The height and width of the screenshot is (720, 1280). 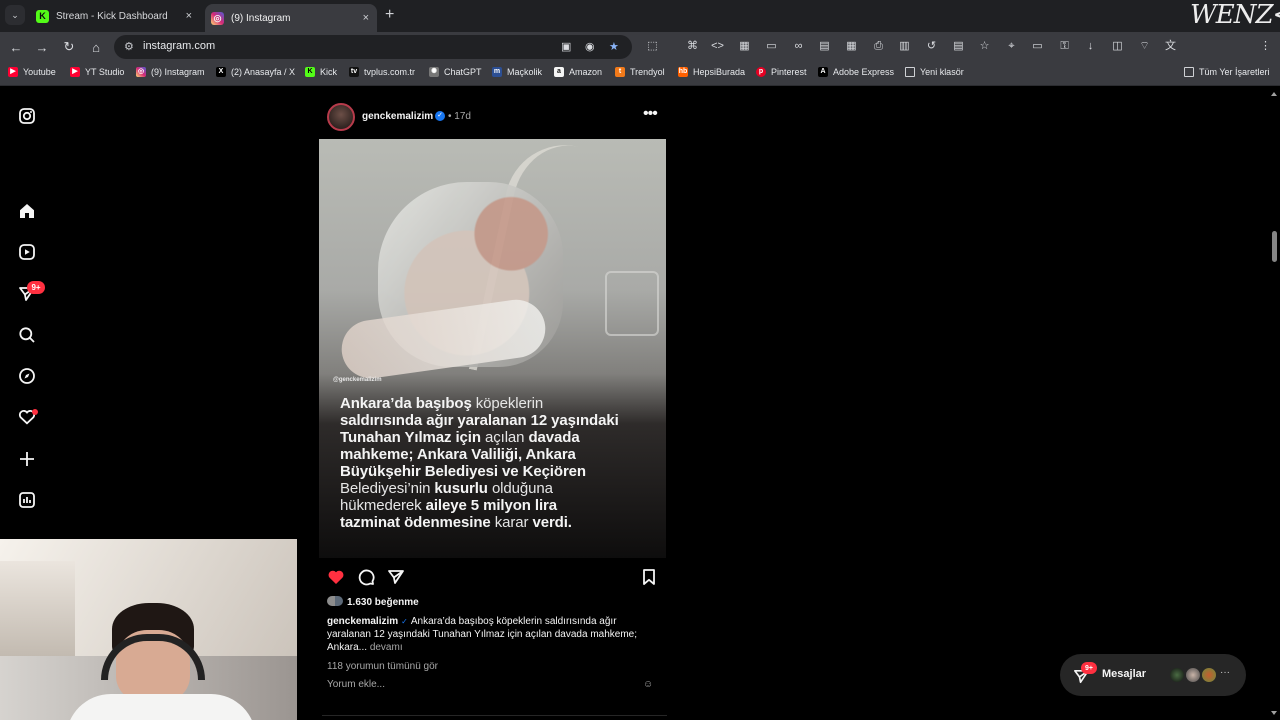 I want to click on location-icon: ⌖, so click(x=1011, y=46).